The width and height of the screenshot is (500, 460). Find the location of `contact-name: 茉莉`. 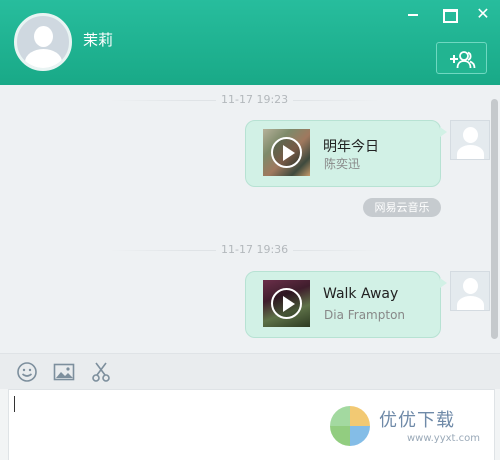

contact-name: 茉莉 is located at coordinates (98, 40).